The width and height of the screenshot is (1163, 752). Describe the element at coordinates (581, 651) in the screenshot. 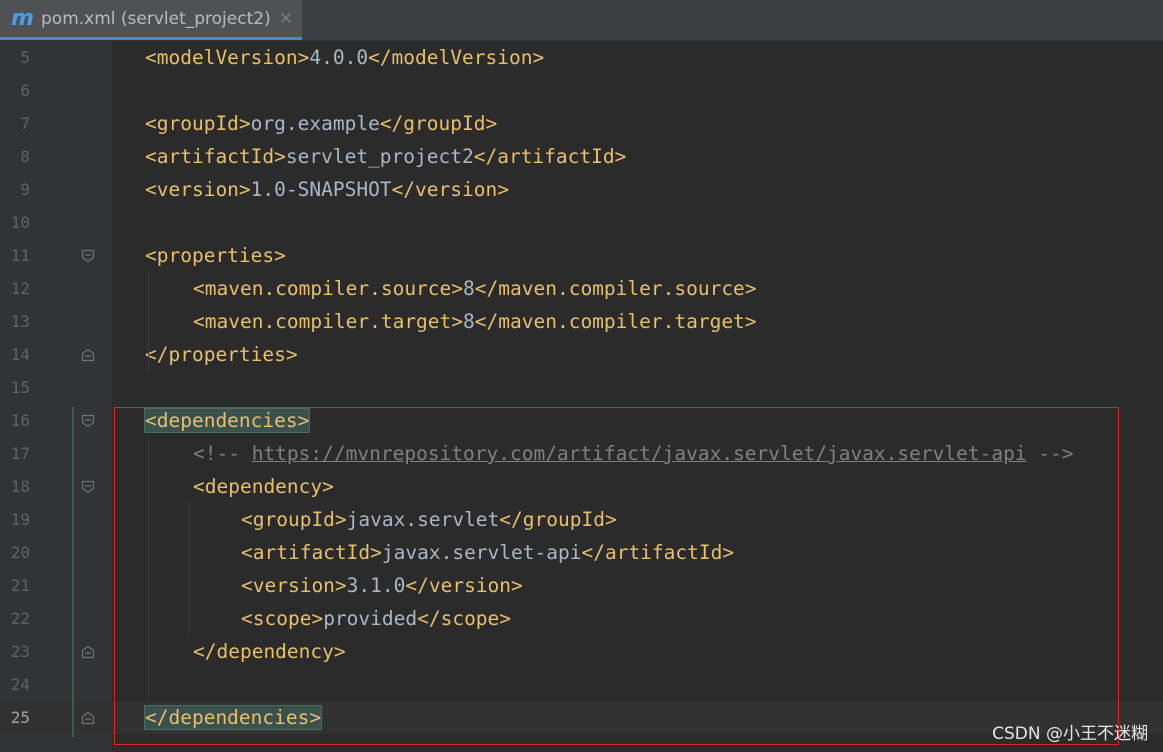

I see `code-line: 23 </dependency>` at that location.